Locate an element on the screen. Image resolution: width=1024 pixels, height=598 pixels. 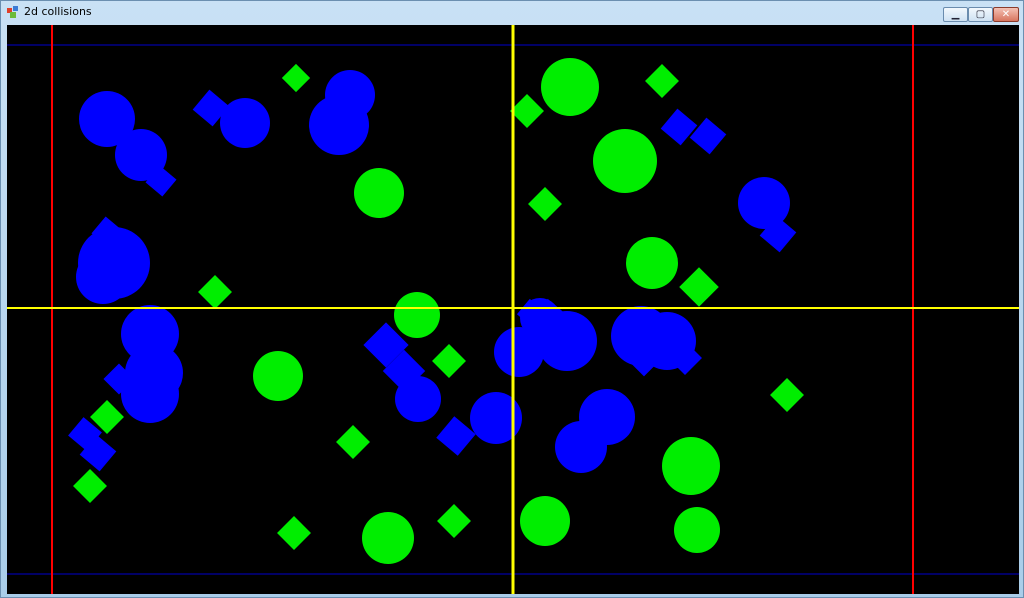
maximize-button: ▢ is located at coordinates (980, 14).